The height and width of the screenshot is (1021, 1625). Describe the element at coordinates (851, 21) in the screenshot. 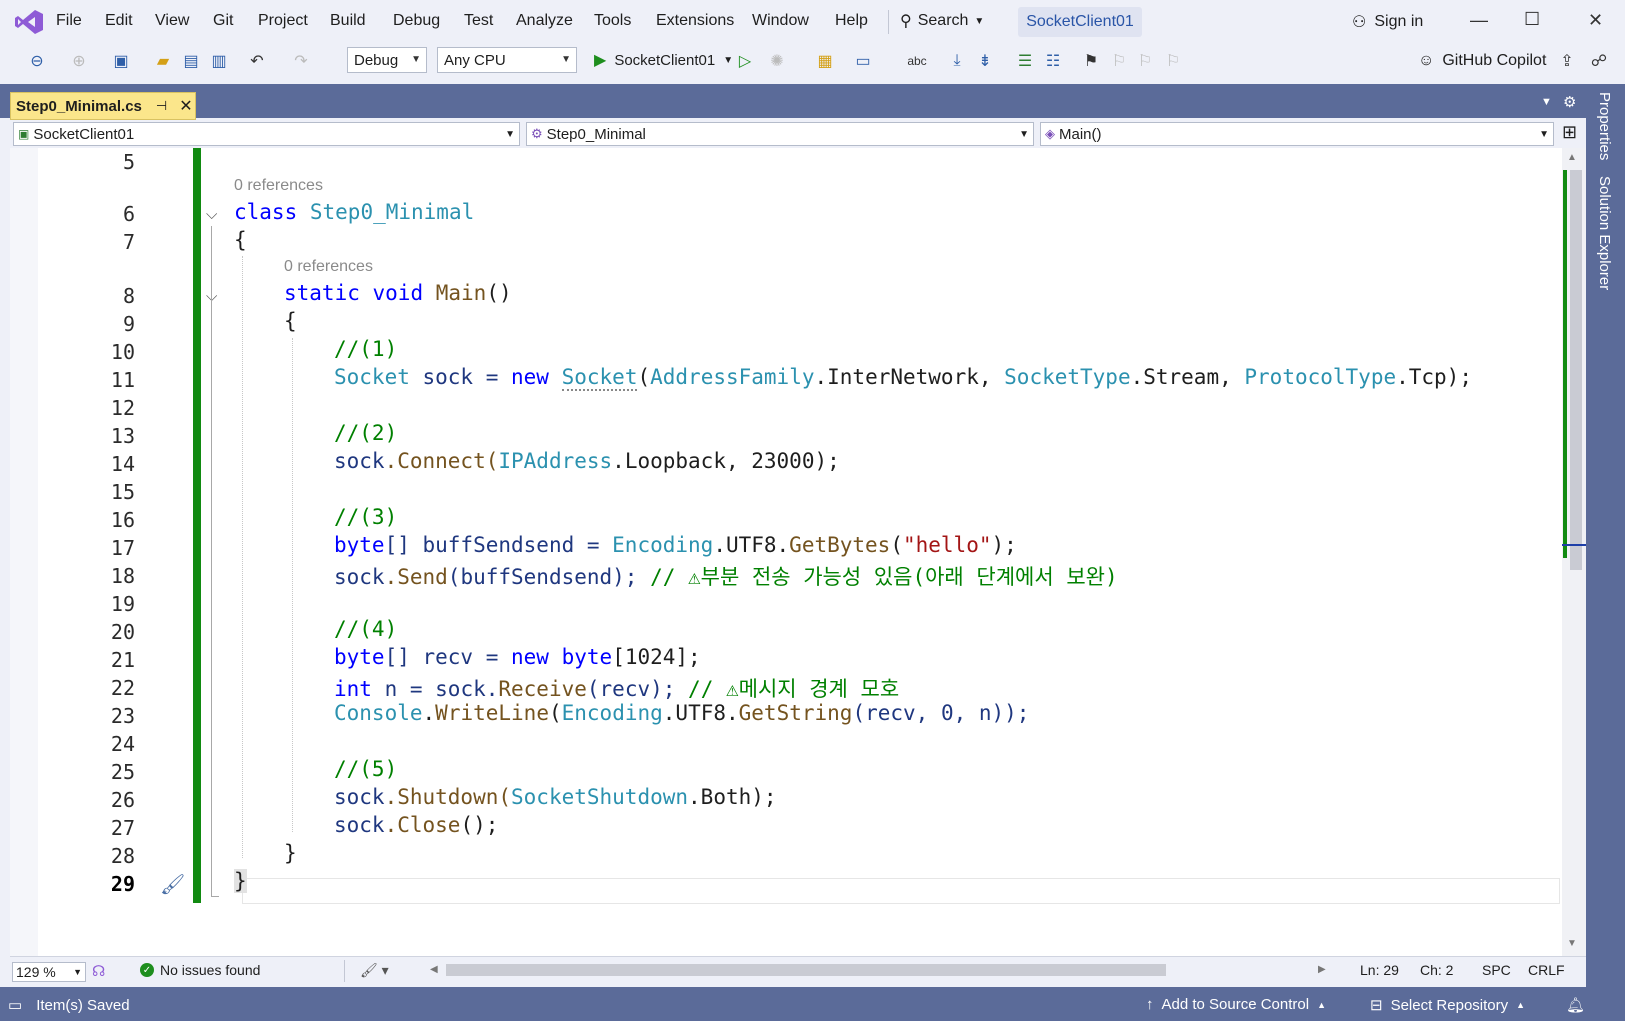

I see `menu-help: Help` at that location.